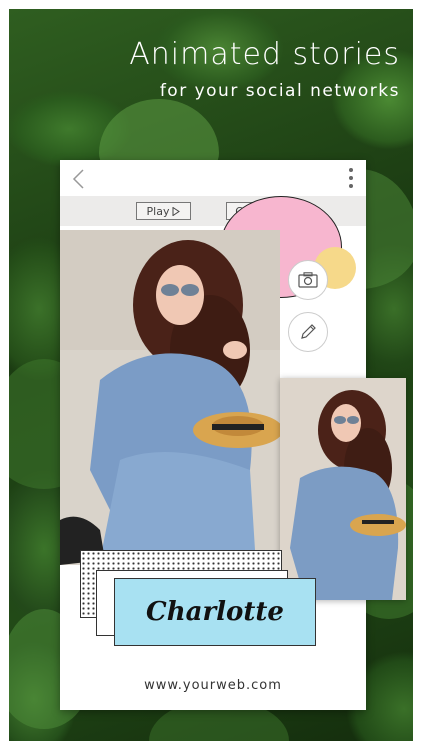 The image size is (422, 750). I want to click on pencil-icon, so click(308, 331).